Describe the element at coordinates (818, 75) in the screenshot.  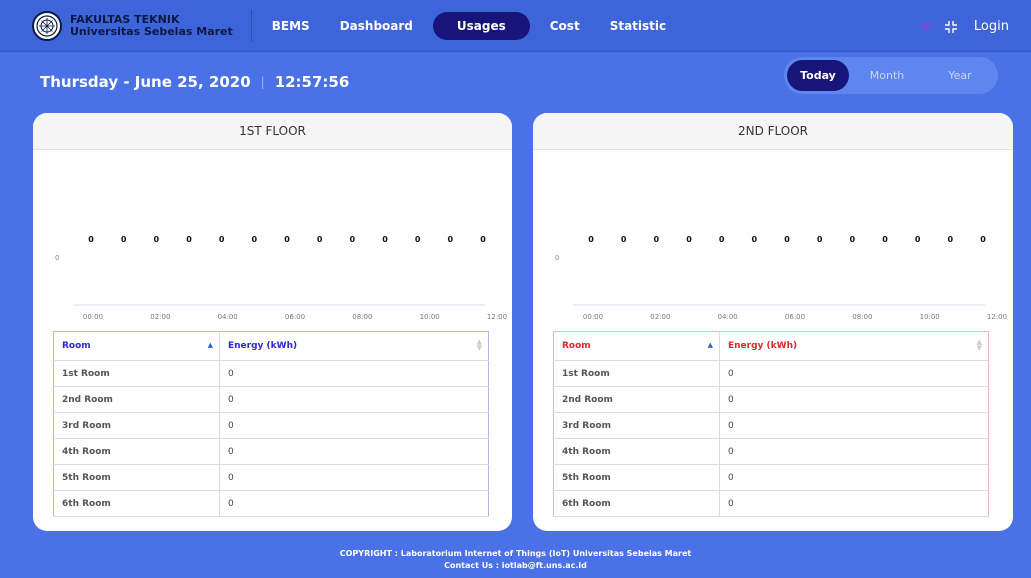
I see `period-today-button: Today` at that location.